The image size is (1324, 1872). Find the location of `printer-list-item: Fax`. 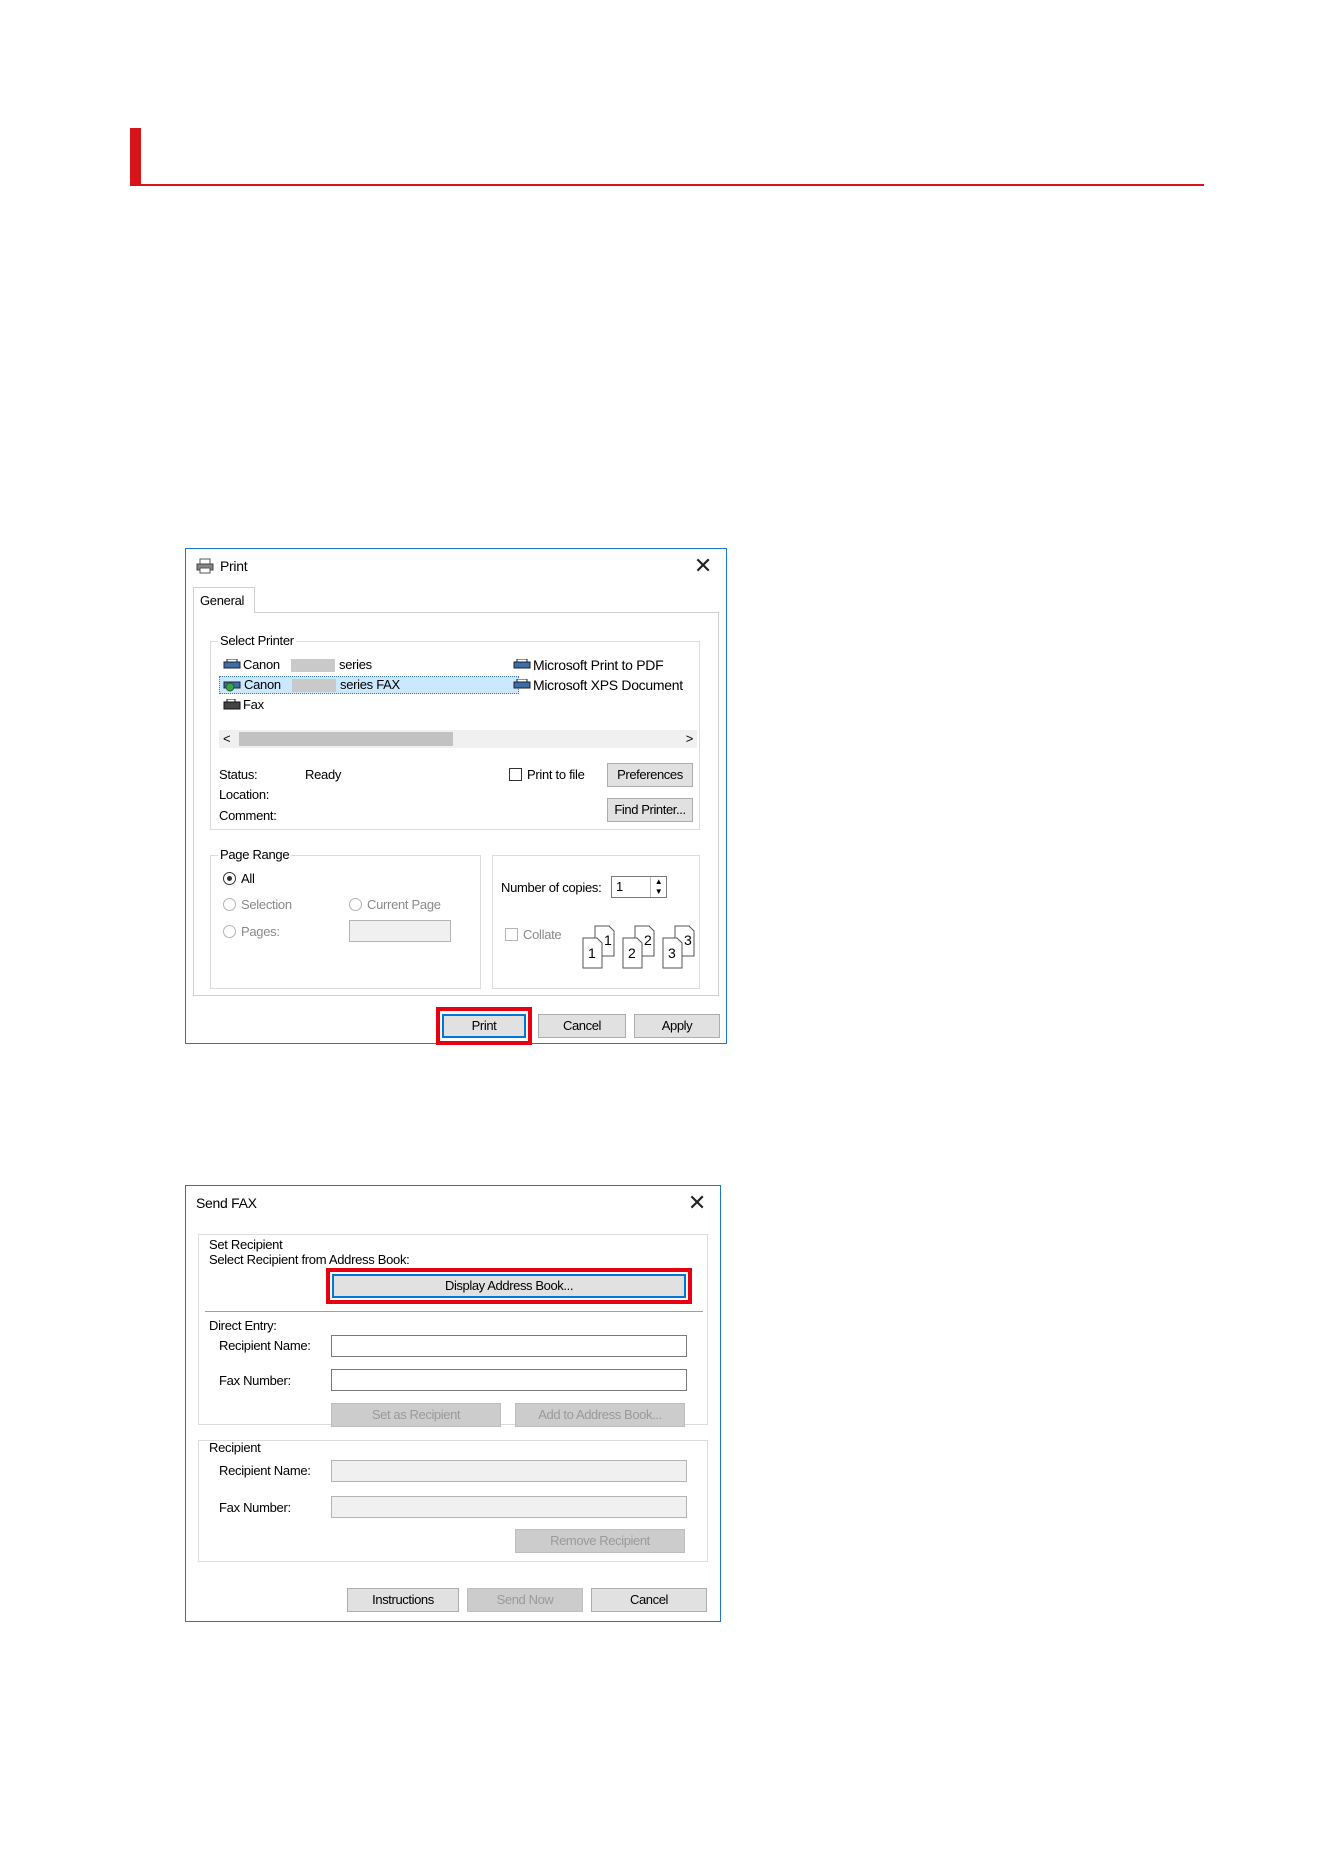

printer-list-item: Fax is located at coordinates (319, 705).